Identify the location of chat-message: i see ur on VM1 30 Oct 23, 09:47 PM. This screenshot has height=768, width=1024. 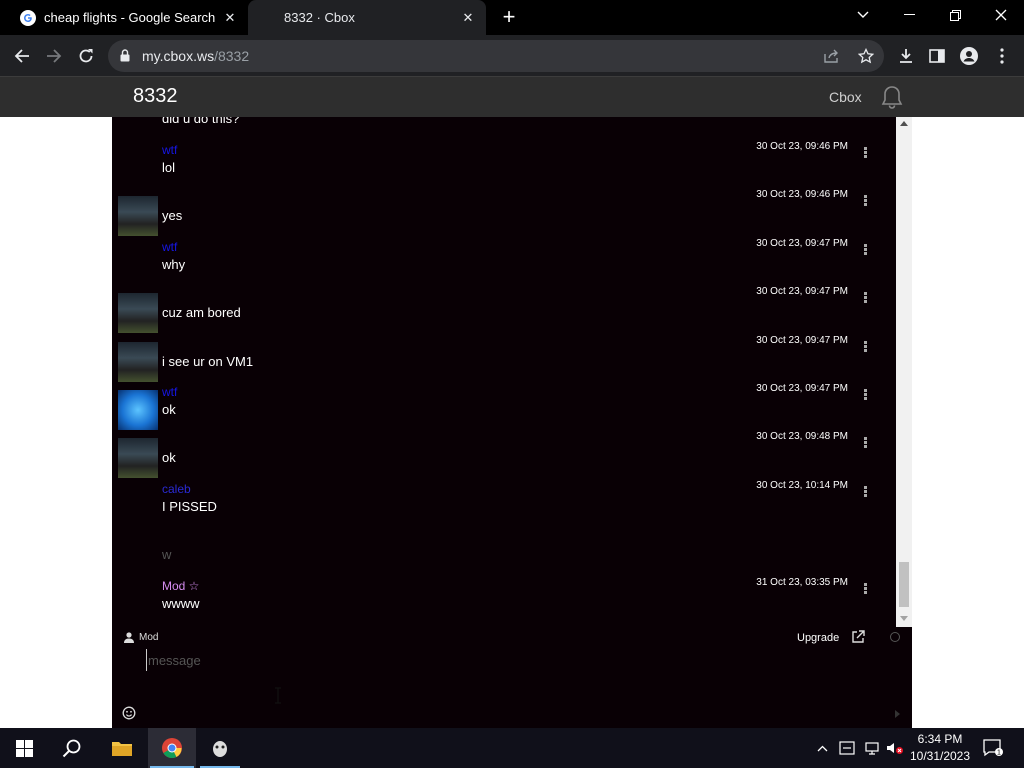
(504, 359).